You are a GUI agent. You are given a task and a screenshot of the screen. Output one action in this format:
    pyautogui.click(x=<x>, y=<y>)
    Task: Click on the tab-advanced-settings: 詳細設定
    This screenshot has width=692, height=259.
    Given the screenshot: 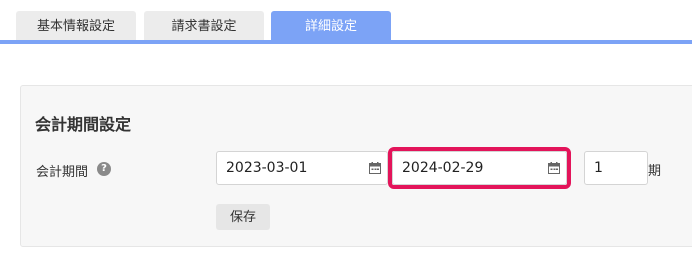 What is the action you would take?
    pyautogui.click(x=331, y=26)
    